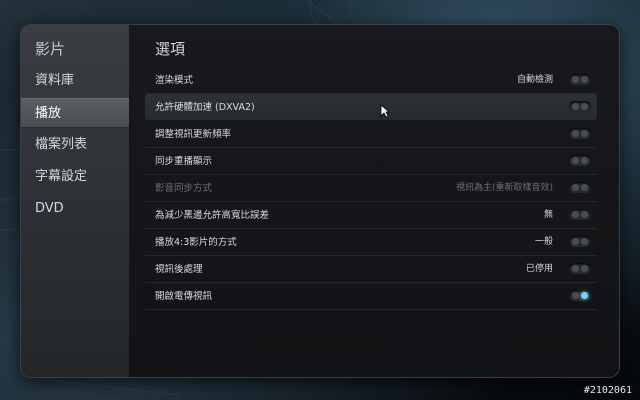 The height and width of the screenshot is (400, 640). I want to click on option-label: 開啟電傳視訊, so click(184, 296).